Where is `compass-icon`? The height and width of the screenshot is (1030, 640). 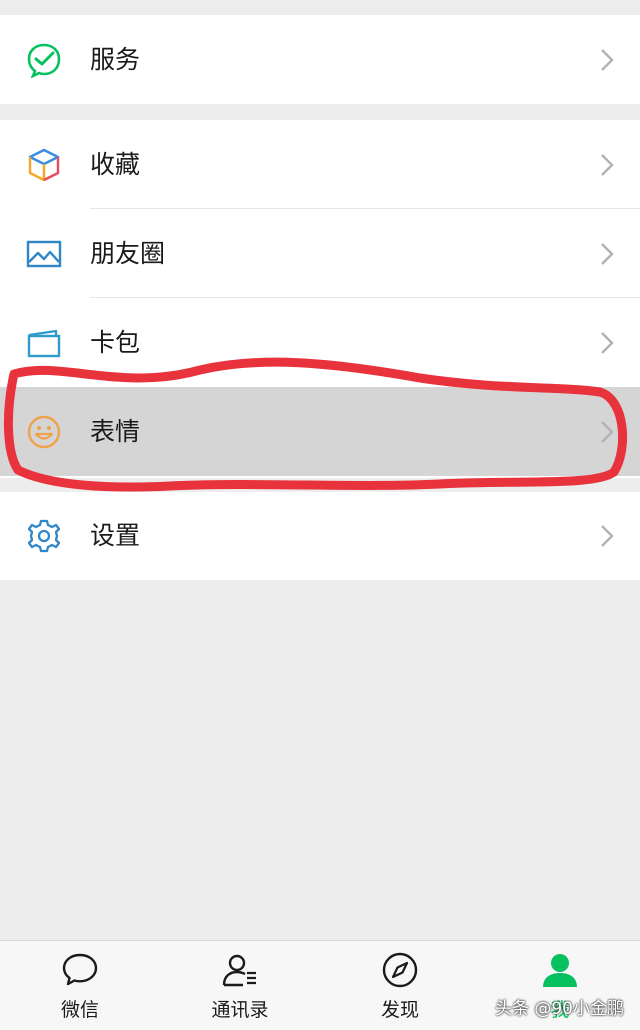 compass-icon is located at coordinates (400, 970).